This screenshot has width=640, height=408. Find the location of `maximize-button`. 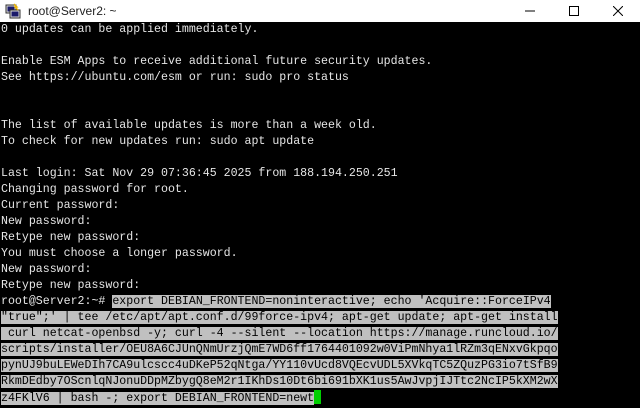

maximize-button is located at coordinates (574, 11).